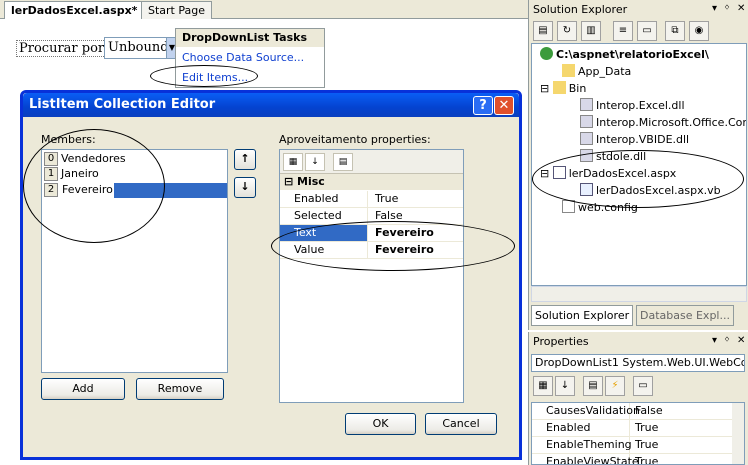 The image size is (748, 465). Describe the element at coordinates (245, 187) in the screenshot. I see `move-down-button: ↓` at that location.